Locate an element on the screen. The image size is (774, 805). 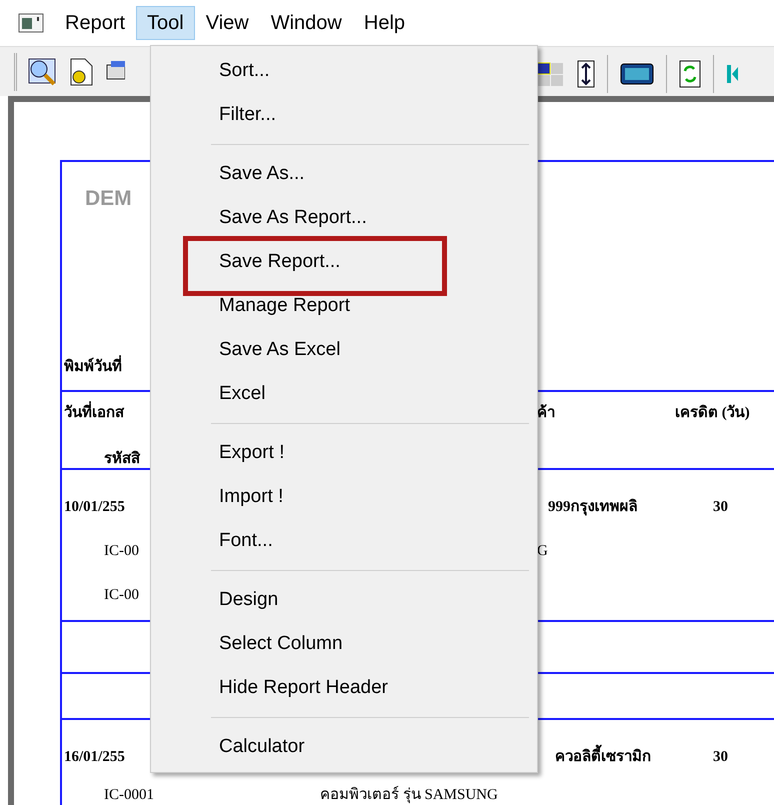
menu-bar-item: View is located at coordinates (227, 23).